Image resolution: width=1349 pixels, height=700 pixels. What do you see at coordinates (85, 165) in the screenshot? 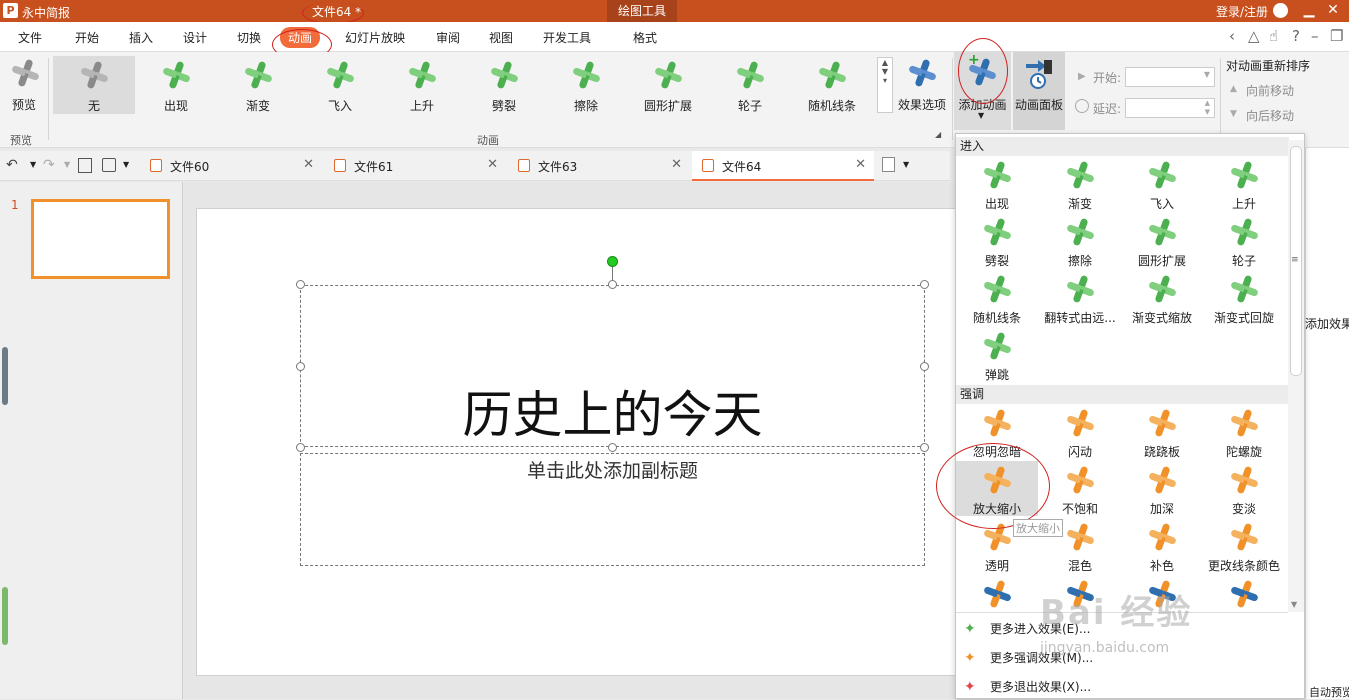
I see `print-preview-icon` at bounding box center [85, 165].